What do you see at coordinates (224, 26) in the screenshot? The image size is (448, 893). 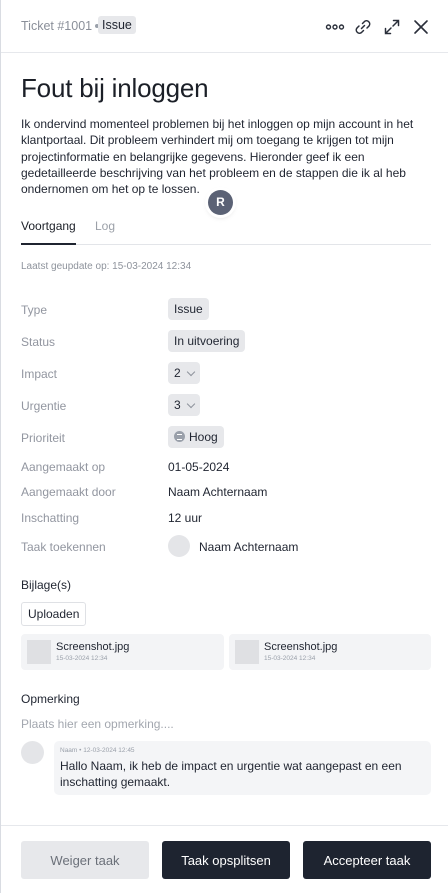 I see `ticket-header: Ticket #1001 Issue` at bounding box center [224, 26].